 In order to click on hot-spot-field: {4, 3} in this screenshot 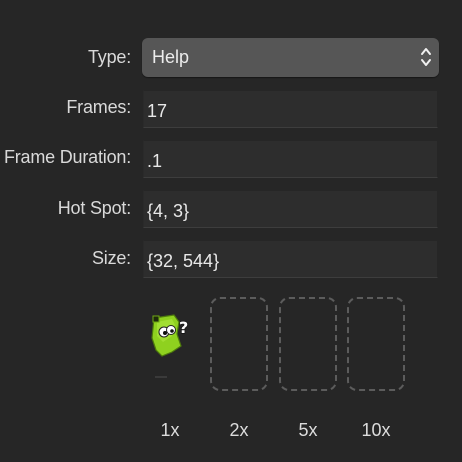, I will do `click(290, 209)`.